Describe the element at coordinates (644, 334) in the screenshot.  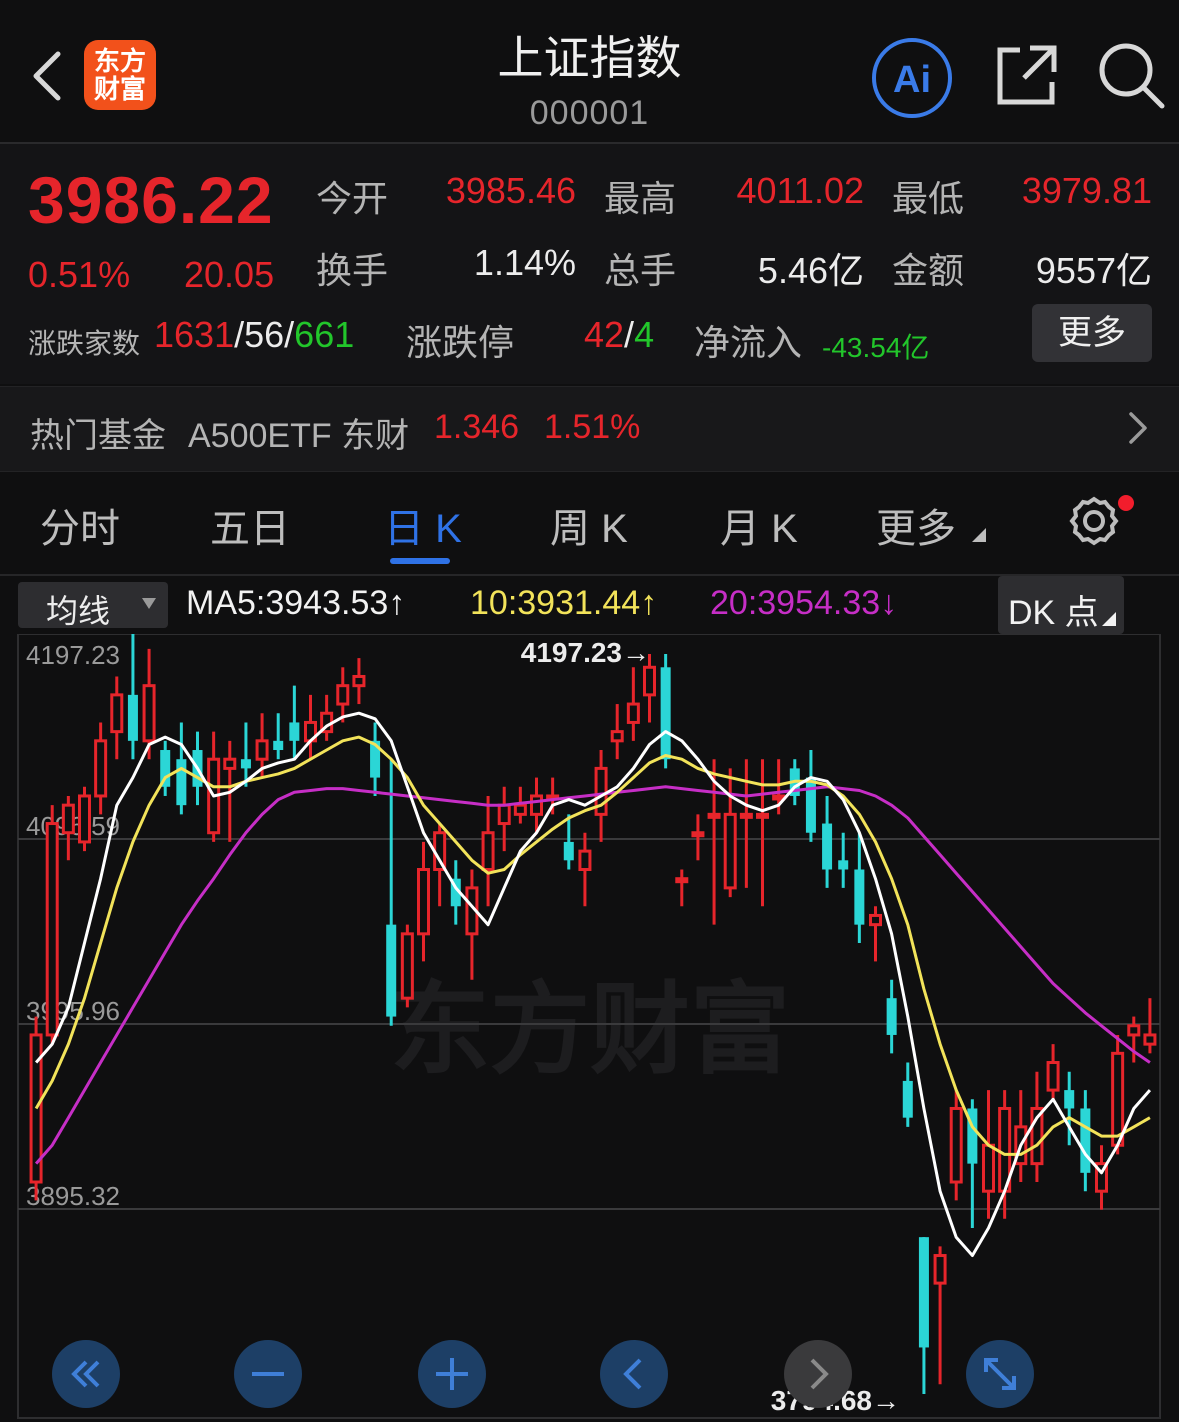
I see `limit-down-count: 4` at that location.